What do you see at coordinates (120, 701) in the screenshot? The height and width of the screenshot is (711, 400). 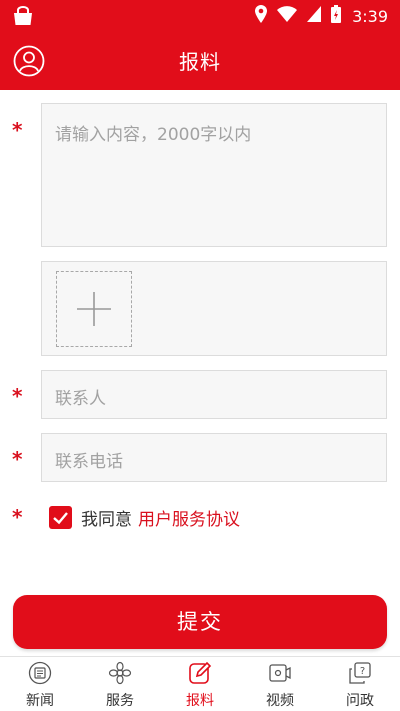 I see `tab-label: 服务` at bounding box center [120, 701].